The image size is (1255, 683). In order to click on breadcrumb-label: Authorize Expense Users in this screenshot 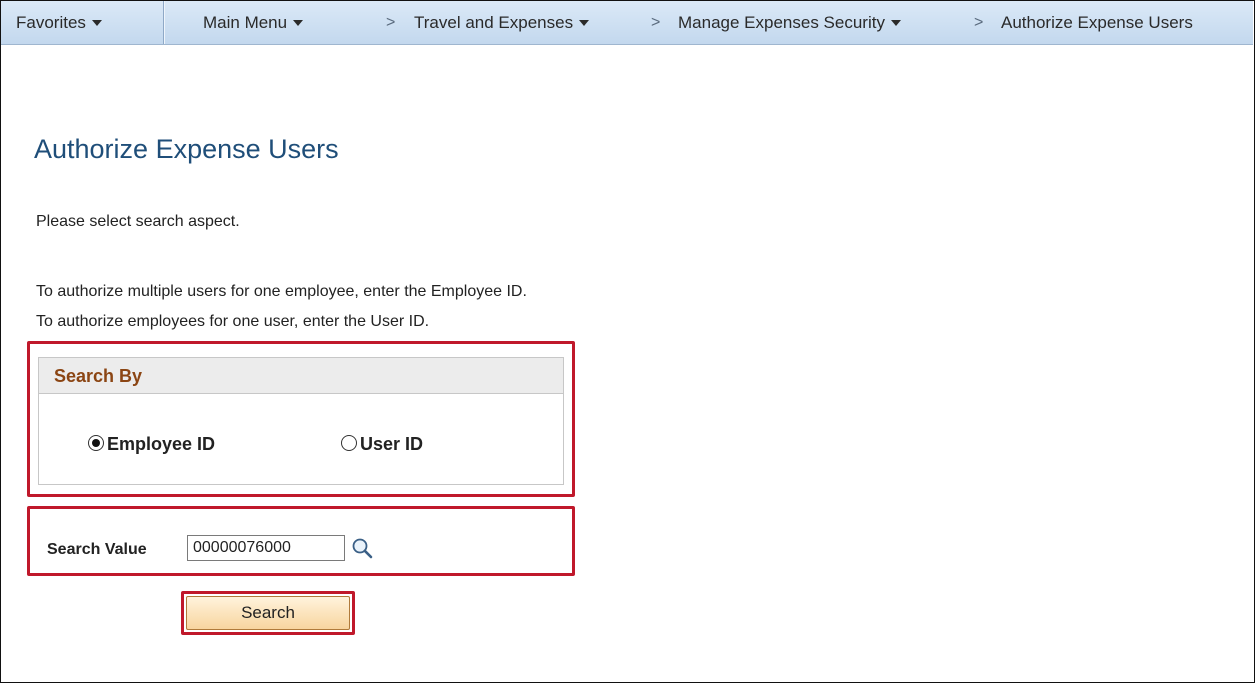, I will do `click(1097, 22)`.